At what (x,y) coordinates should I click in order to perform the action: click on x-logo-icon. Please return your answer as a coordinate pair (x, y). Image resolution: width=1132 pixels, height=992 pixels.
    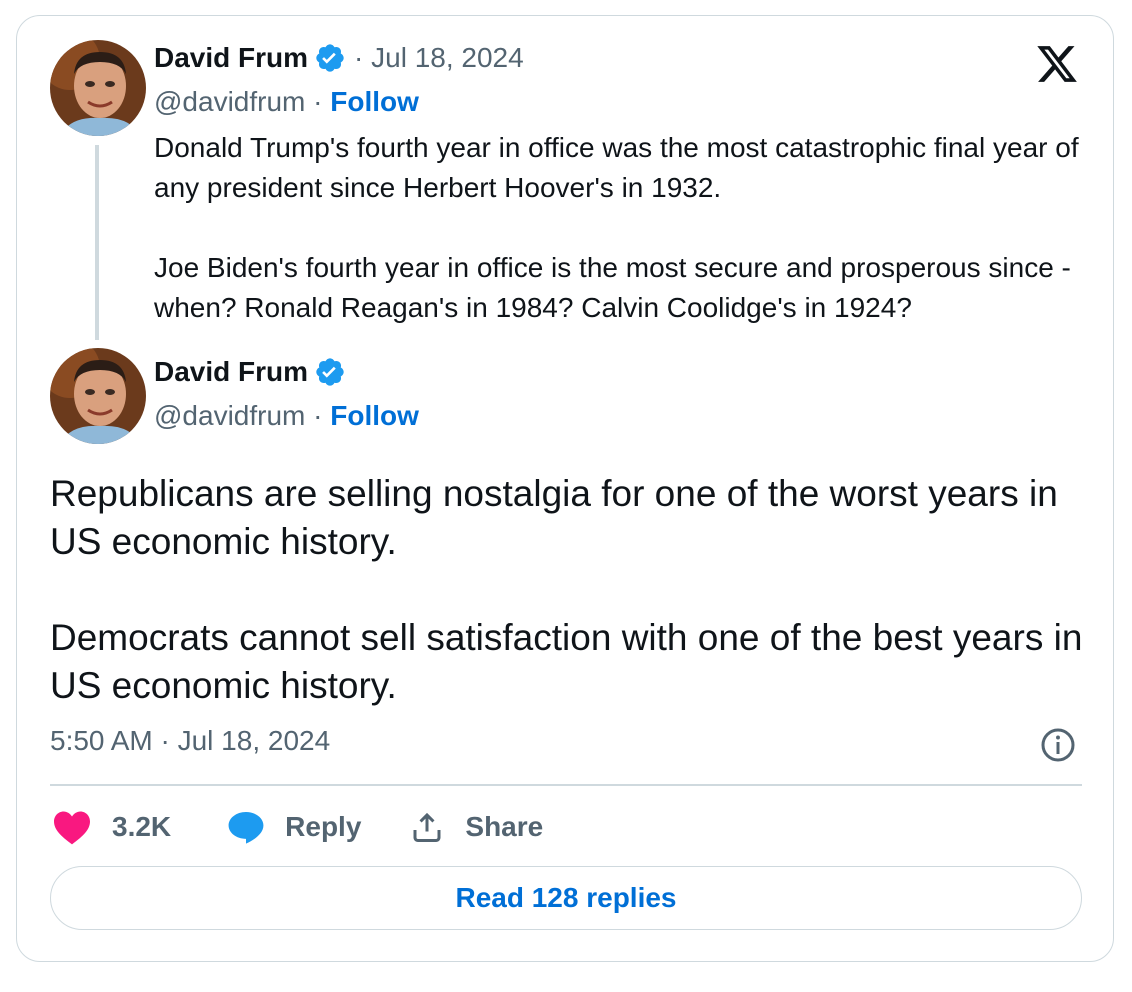
    Looking at the image, I should click on (1057, 64).